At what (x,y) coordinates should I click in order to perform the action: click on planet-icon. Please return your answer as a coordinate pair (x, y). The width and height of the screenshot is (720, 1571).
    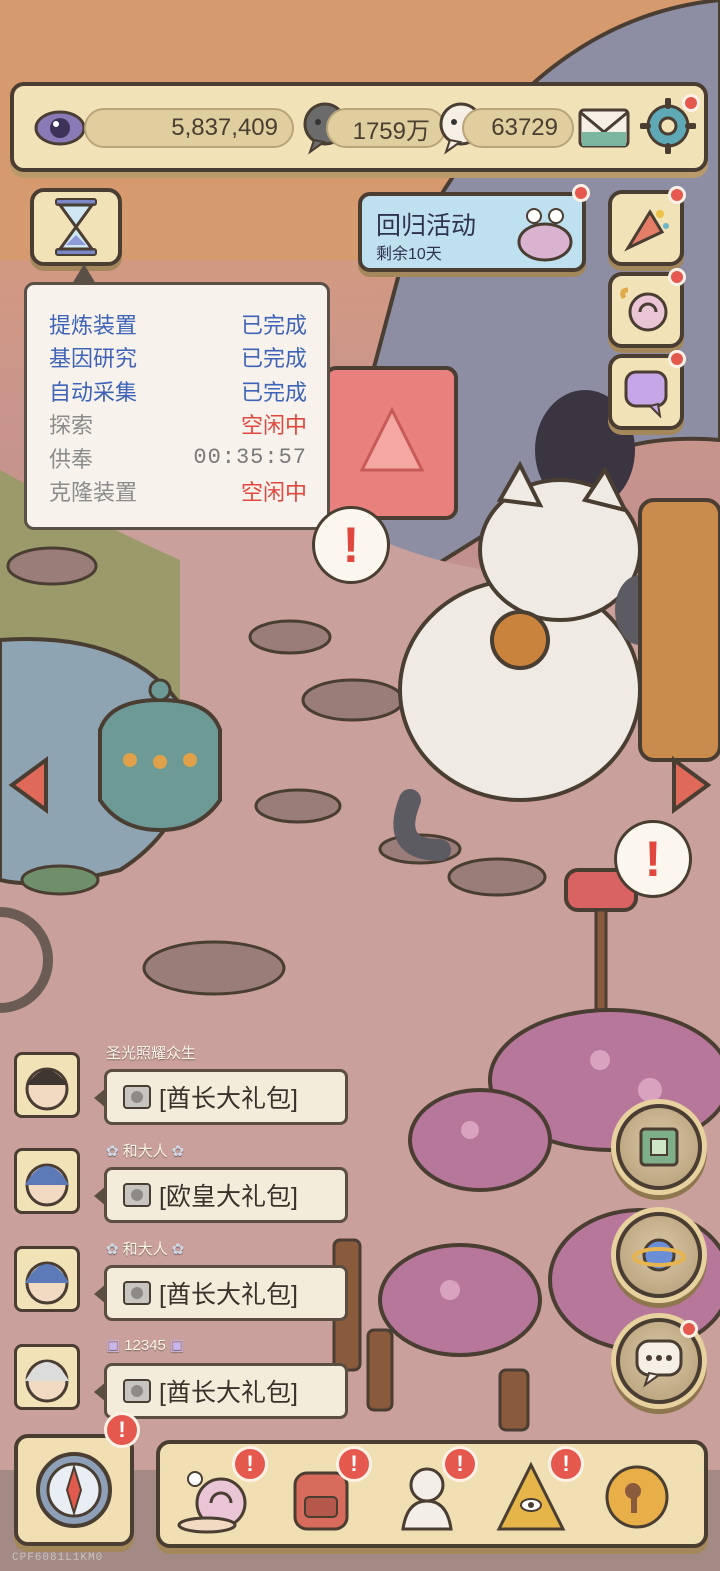
    Looking at the image, I should click on (659, 1255).